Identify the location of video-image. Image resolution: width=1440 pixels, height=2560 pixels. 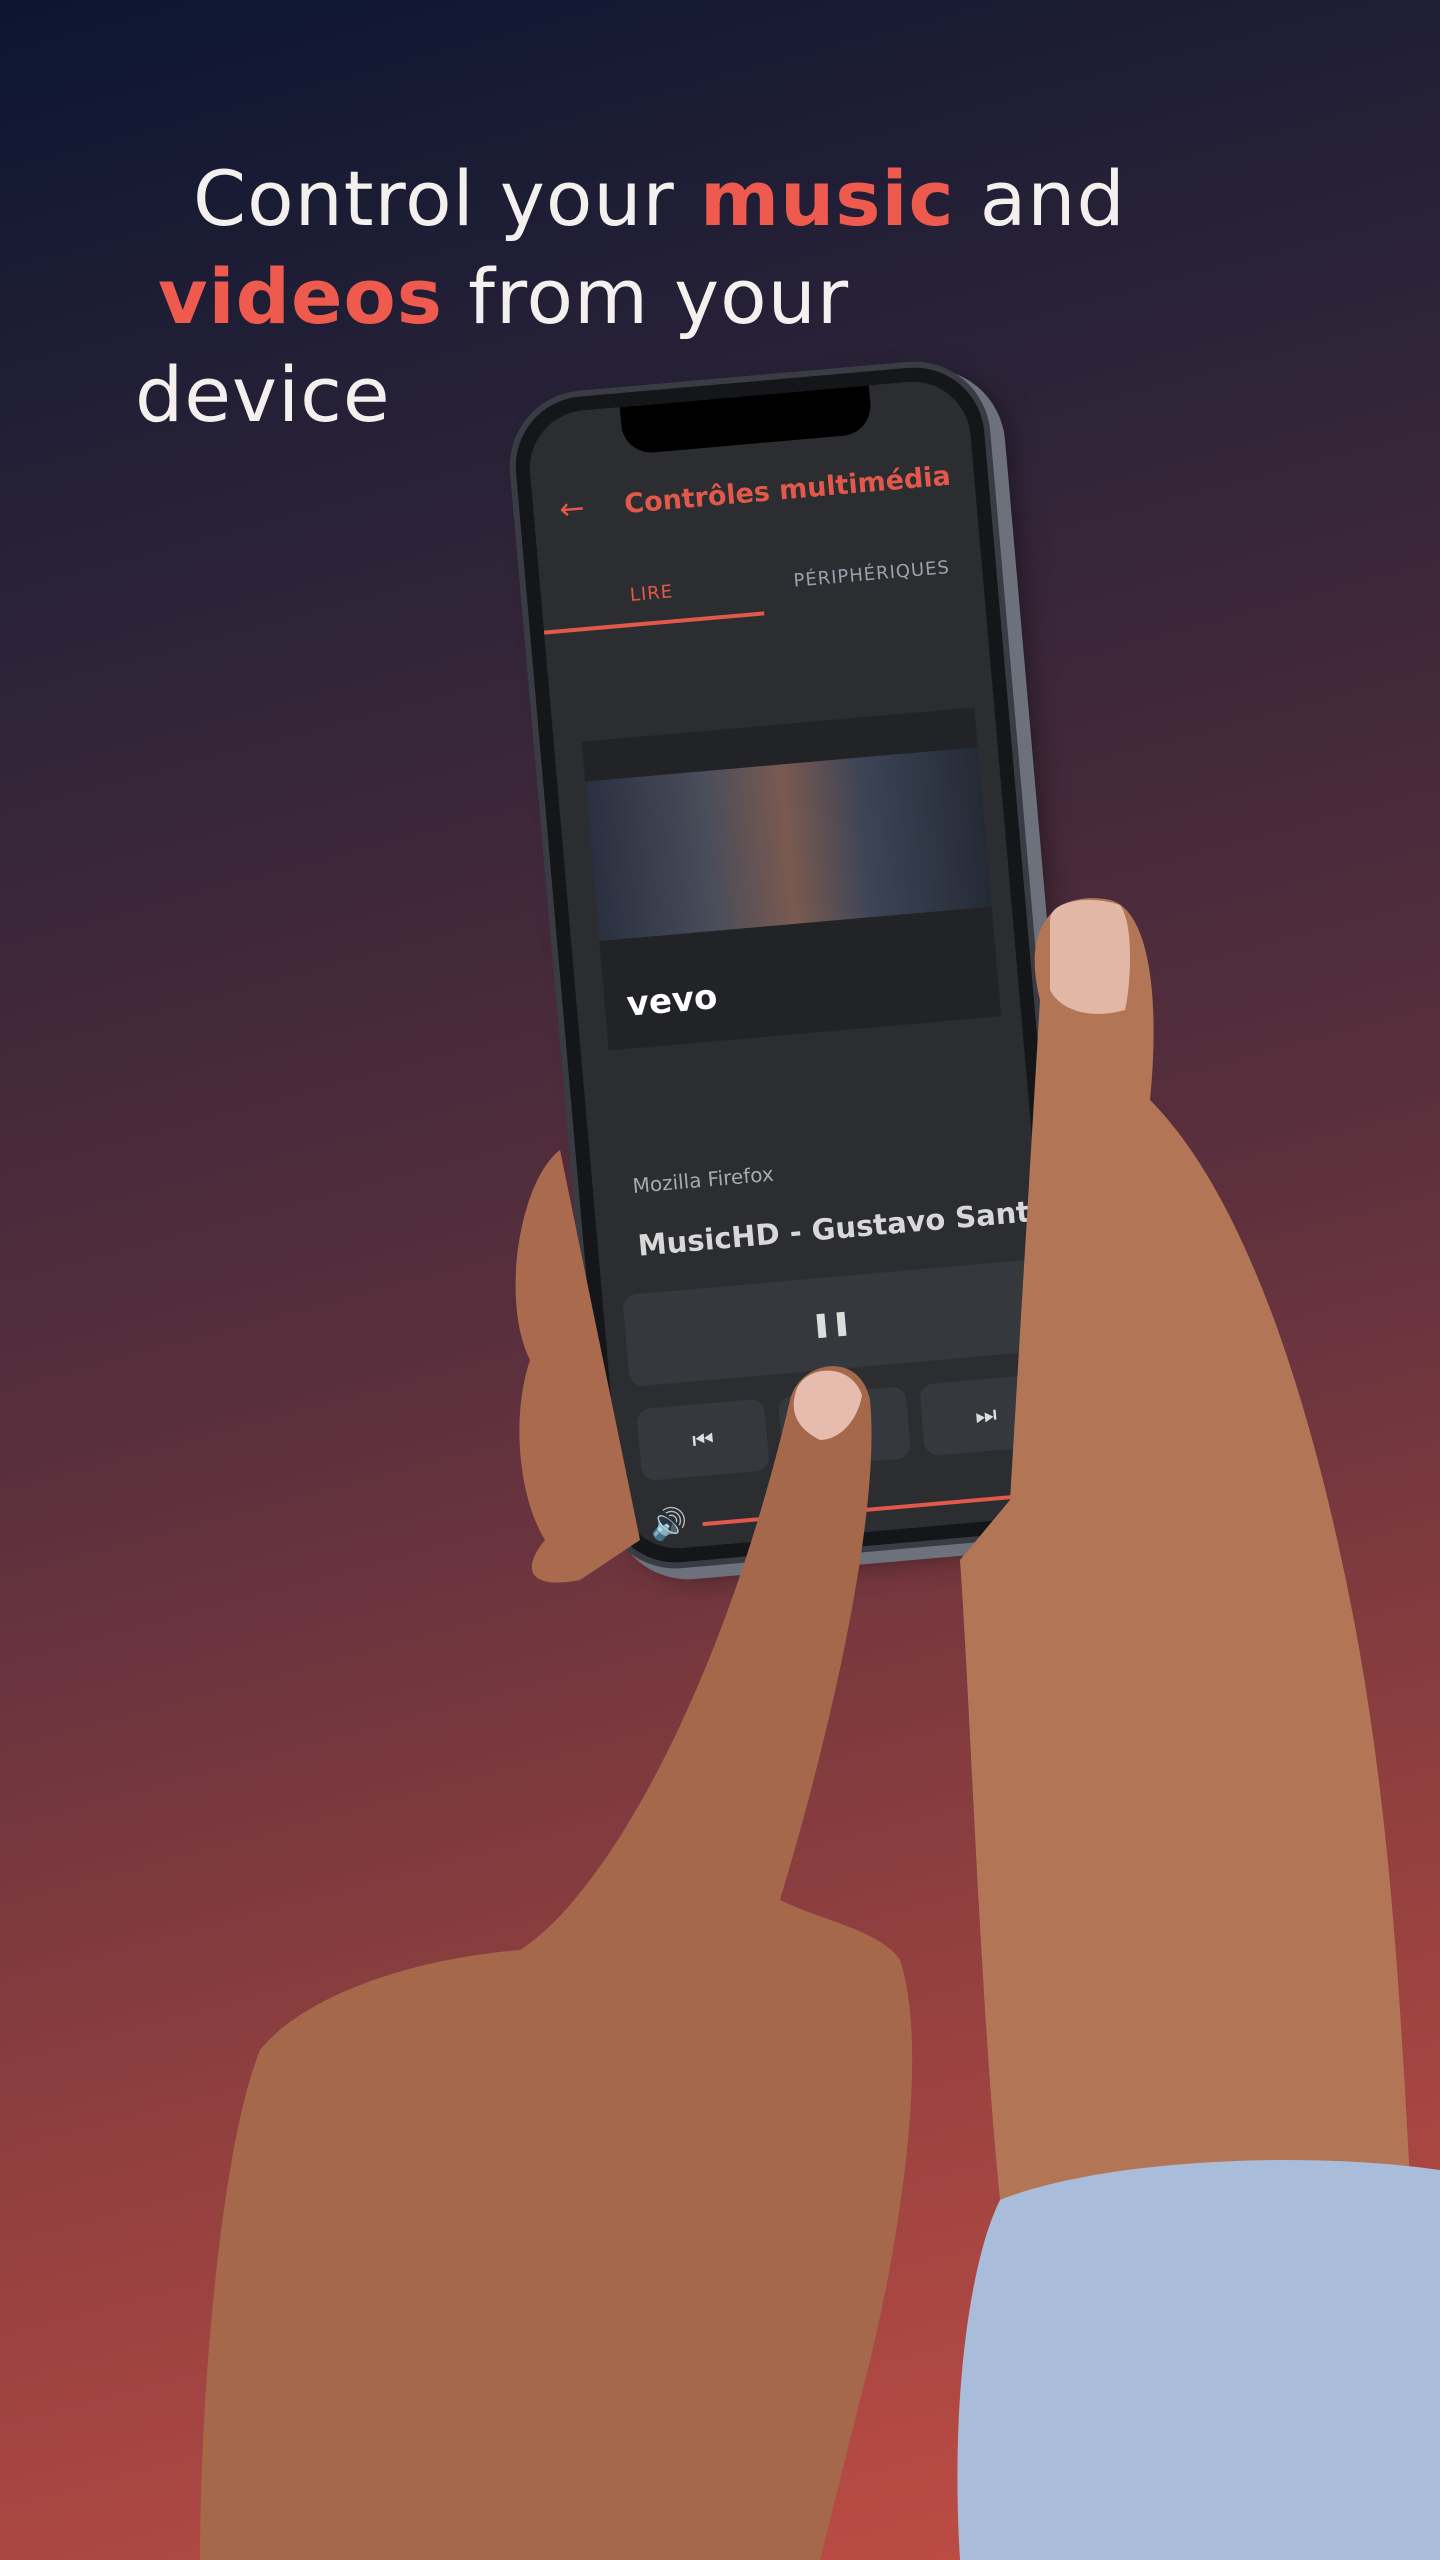
(788, 844).